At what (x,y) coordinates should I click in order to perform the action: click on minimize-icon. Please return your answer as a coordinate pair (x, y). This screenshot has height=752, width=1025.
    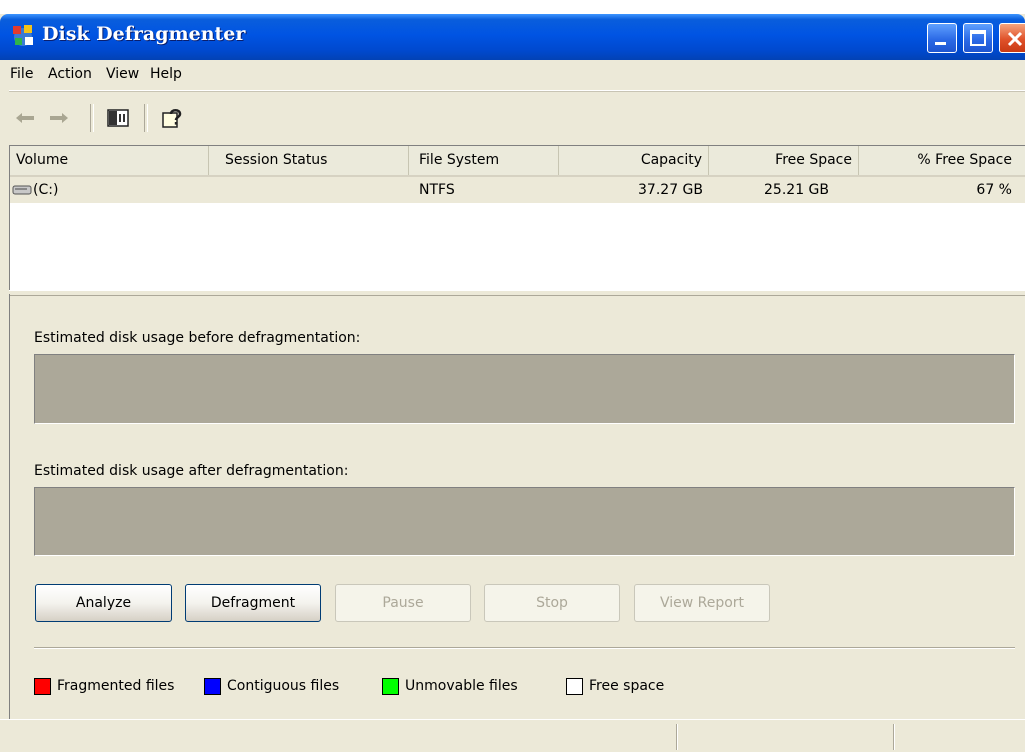
    Looking at the image, I should click on (940, 43).